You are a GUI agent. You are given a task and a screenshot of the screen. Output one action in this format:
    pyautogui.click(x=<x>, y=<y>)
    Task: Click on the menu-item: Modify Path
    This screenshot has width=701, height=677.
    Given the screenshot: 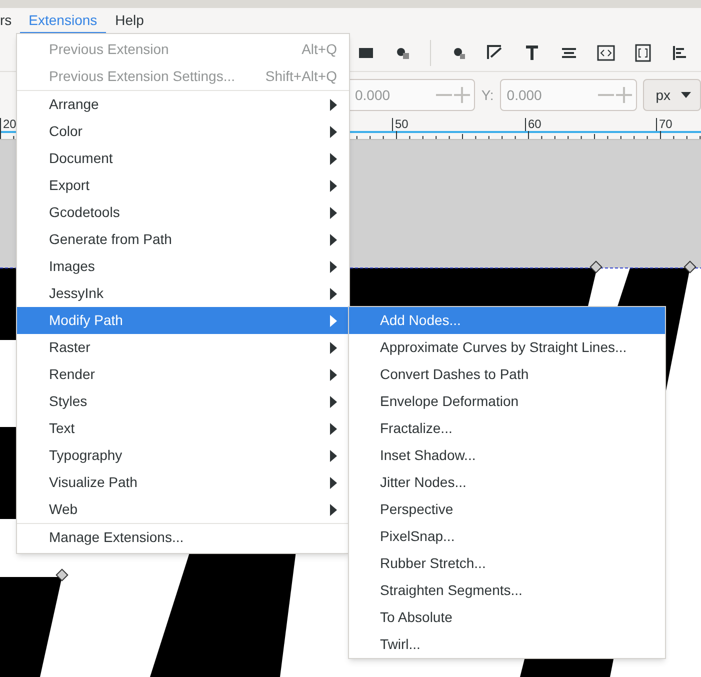 What is the action you would take?
    pyautogui.click(x=183, y=320)
    